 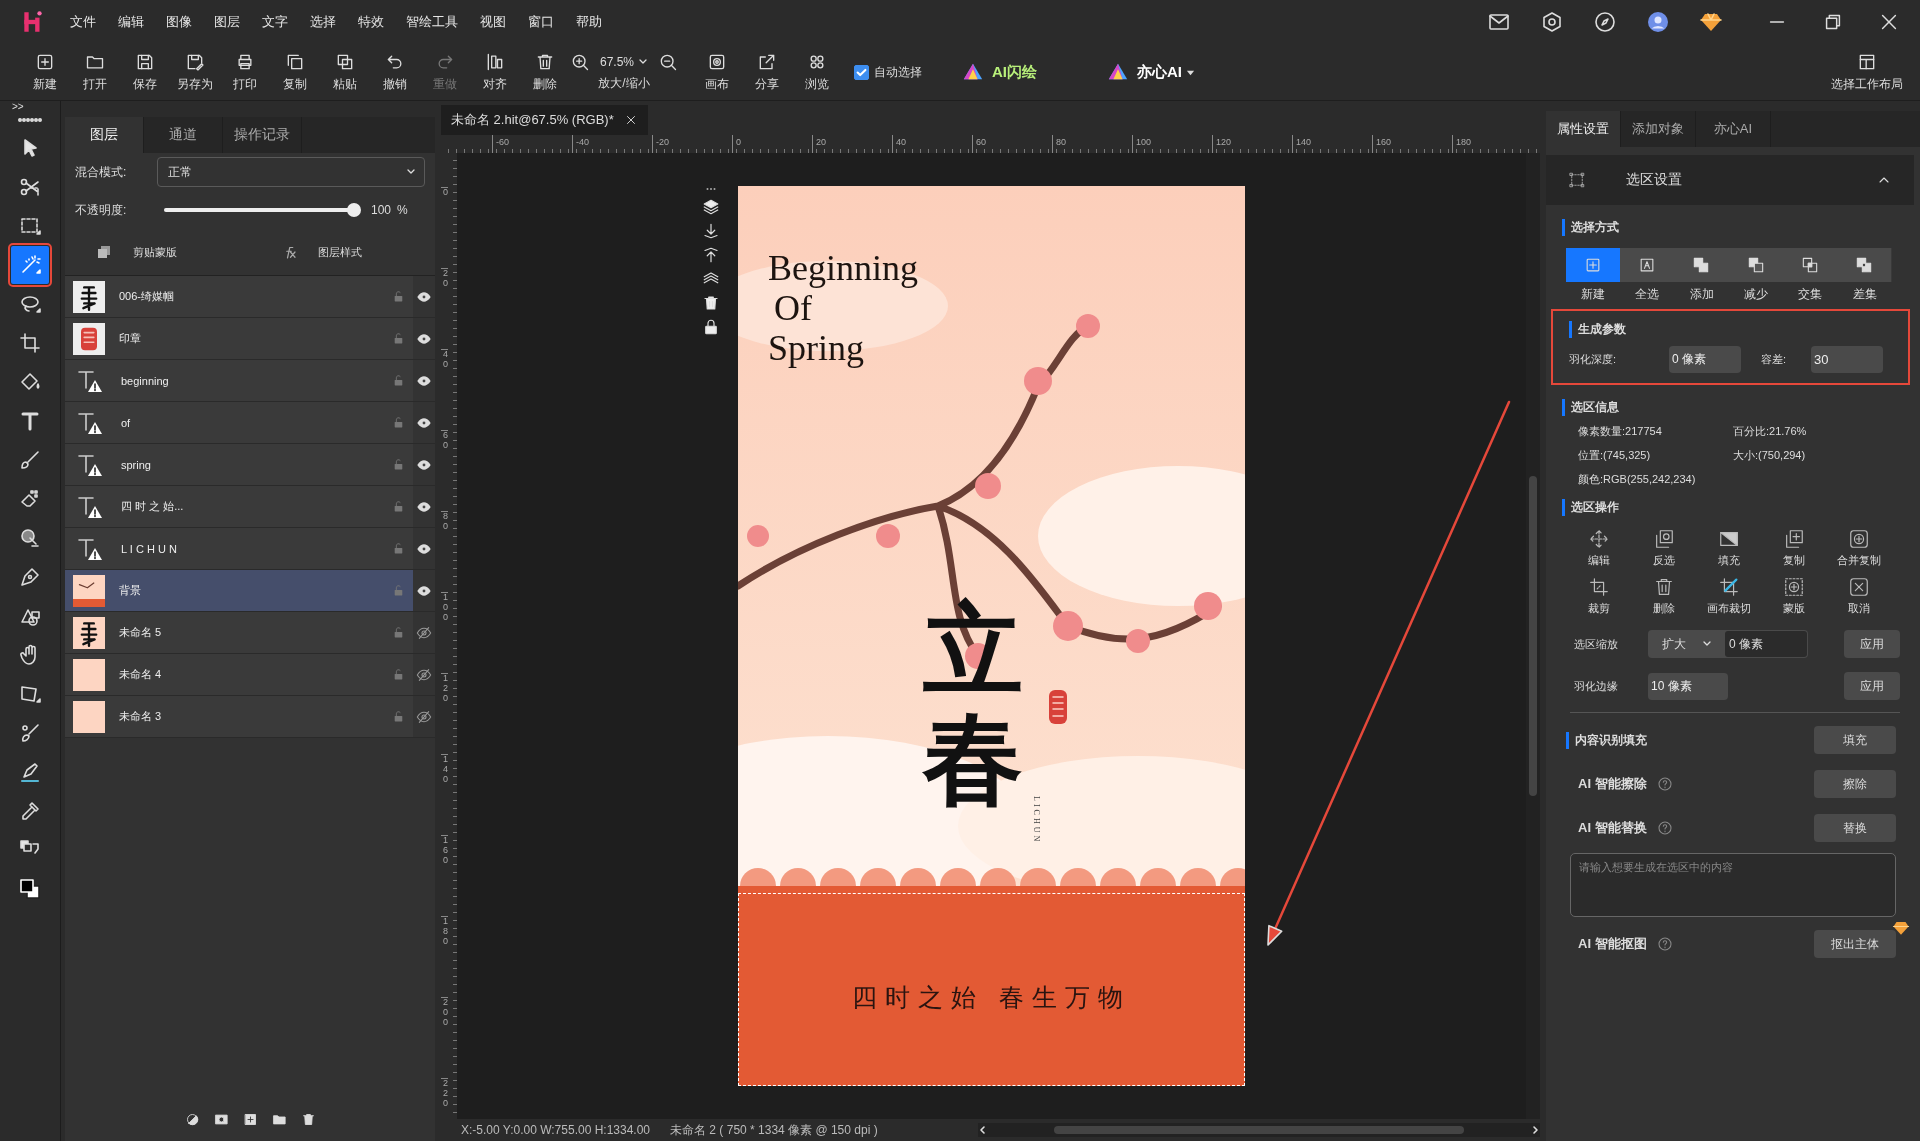 What do you see at coordinates (179, 22) in the screenshot?
I see `menu-item: 图像` at bounding box center [179, 22].